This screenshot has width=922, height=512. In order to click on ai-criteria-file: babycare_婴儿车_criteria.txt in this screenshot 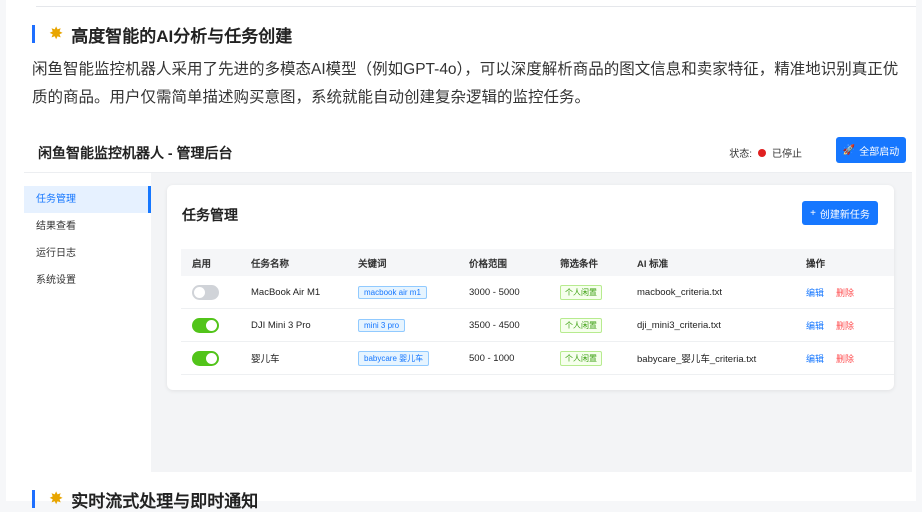, I will do `click(721, 358)`.